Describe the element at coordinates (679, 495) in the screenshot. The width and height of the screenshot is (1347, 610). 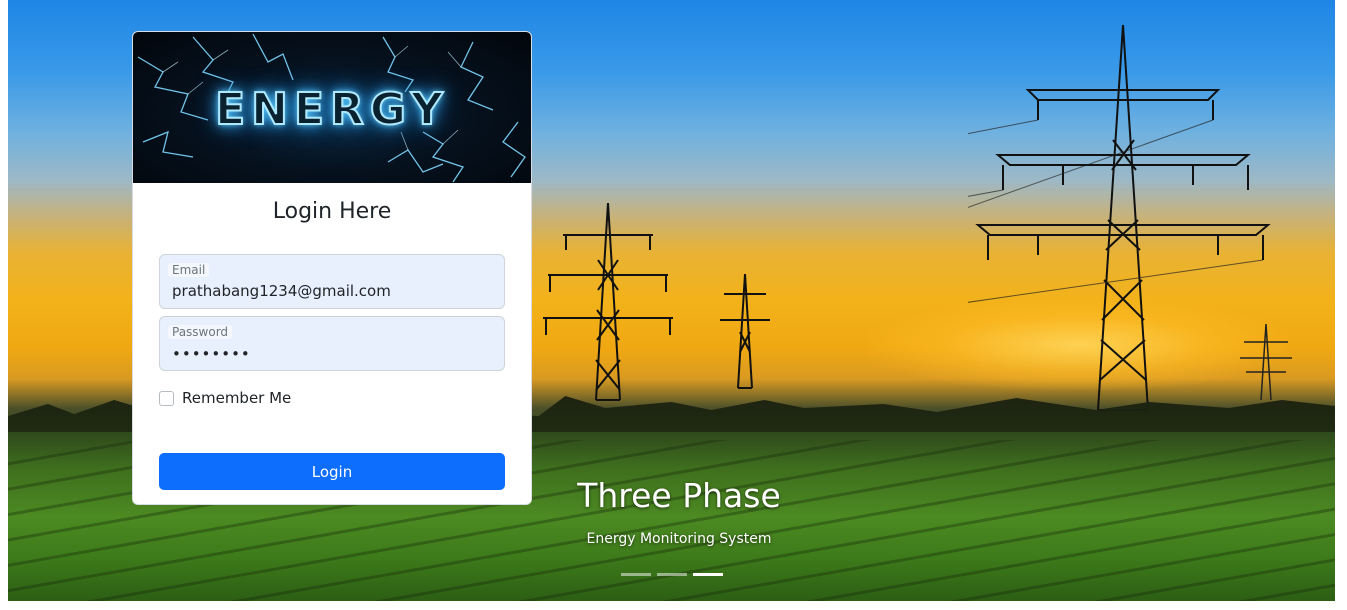
I see `carousel-title: Three Phase` at that location.